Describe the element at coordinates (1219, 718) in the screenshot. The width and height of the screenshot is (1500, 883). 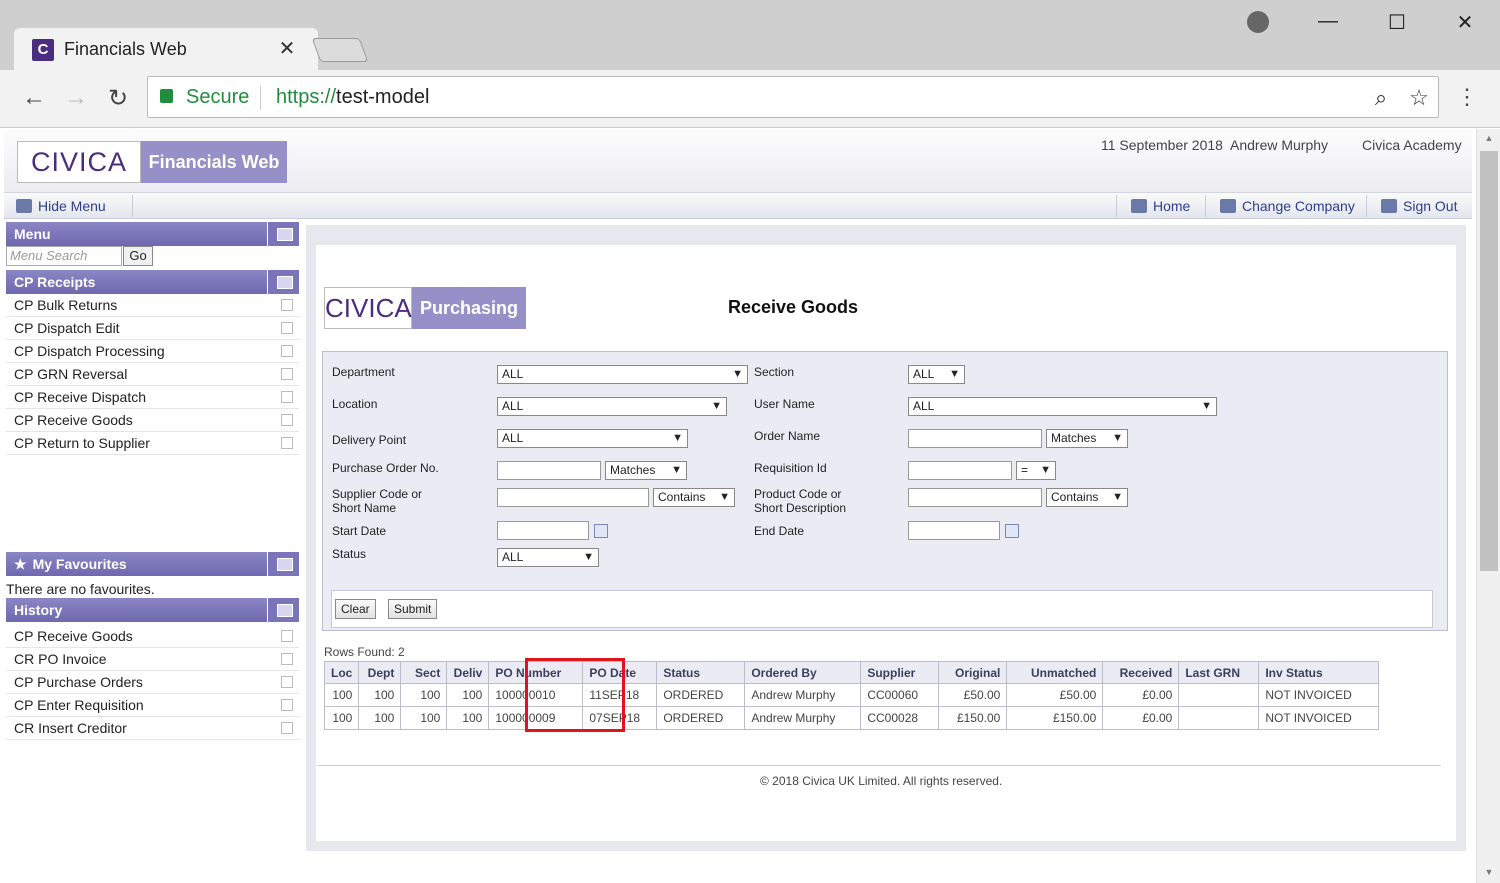
I see `table-cell` at that location.